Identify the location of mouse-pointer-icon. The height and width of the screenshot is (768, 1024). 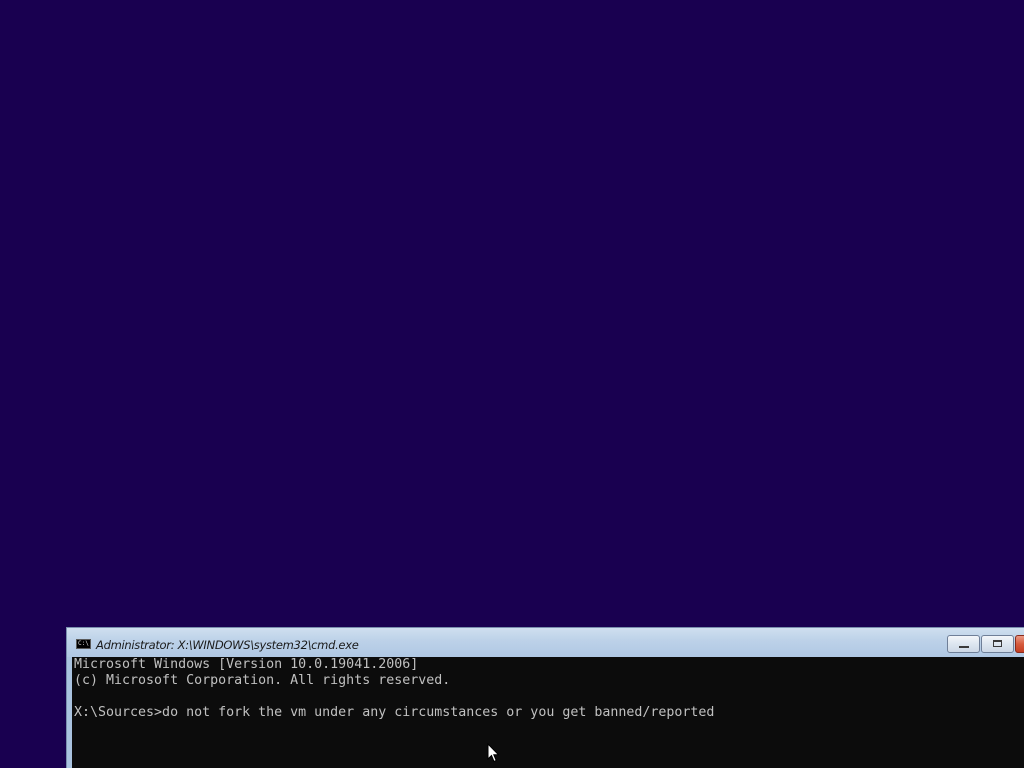
(493, 753).